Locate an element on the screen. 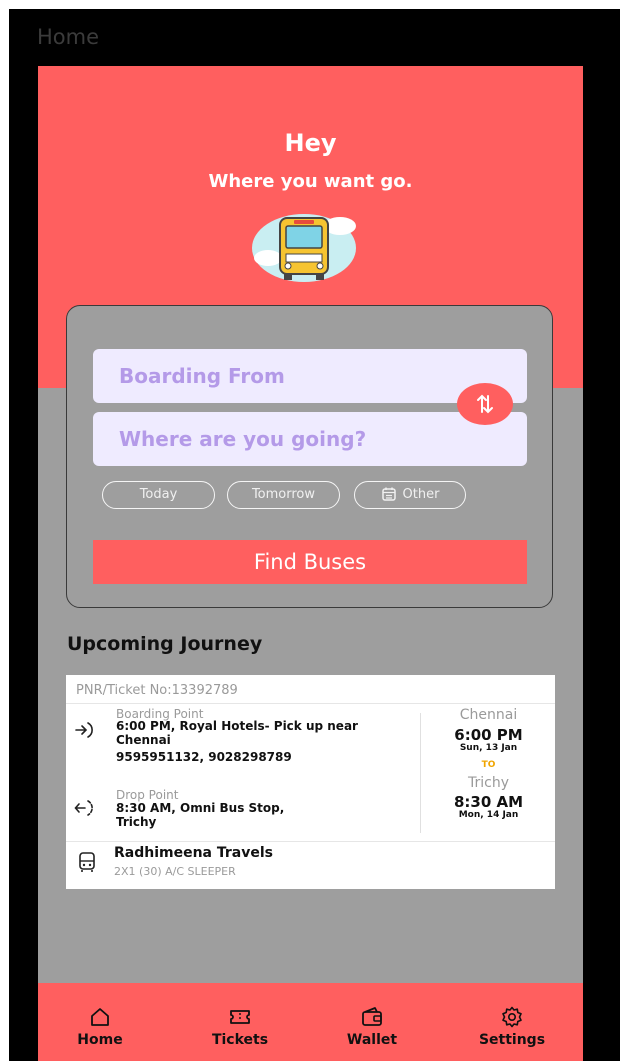  date-chip-other: Other is located at coordinates (410, 495).